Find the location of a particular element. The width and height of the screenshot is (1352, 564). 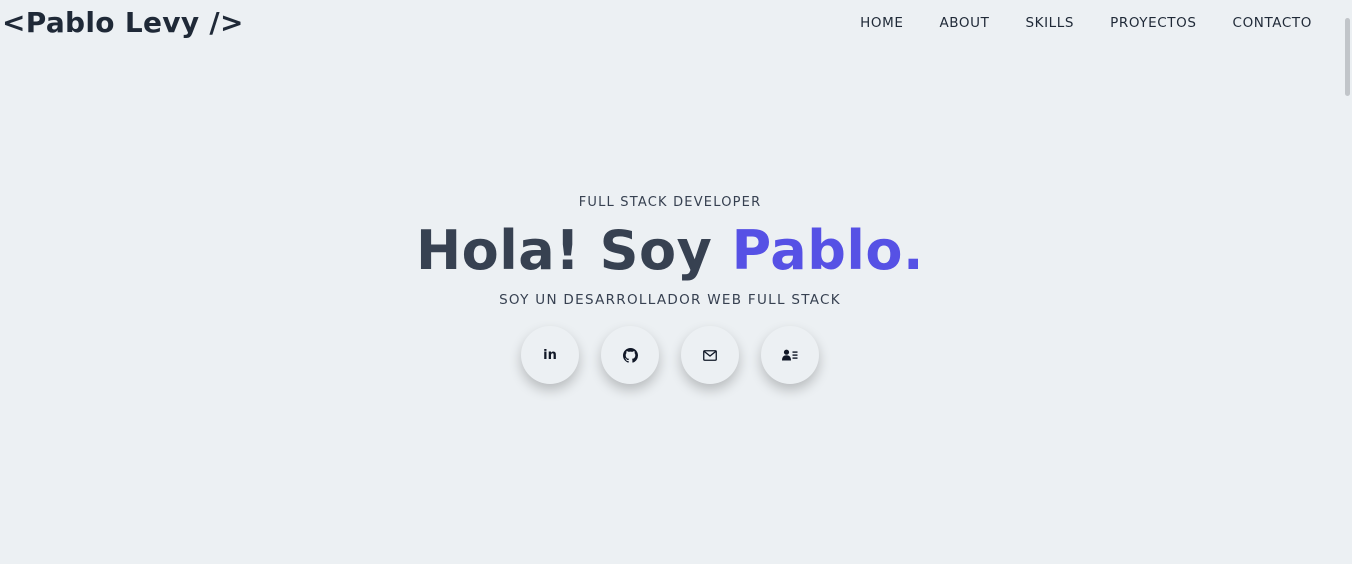

nav-proyectos-link: PROYECTOS is located at coordinates (1153, 23).